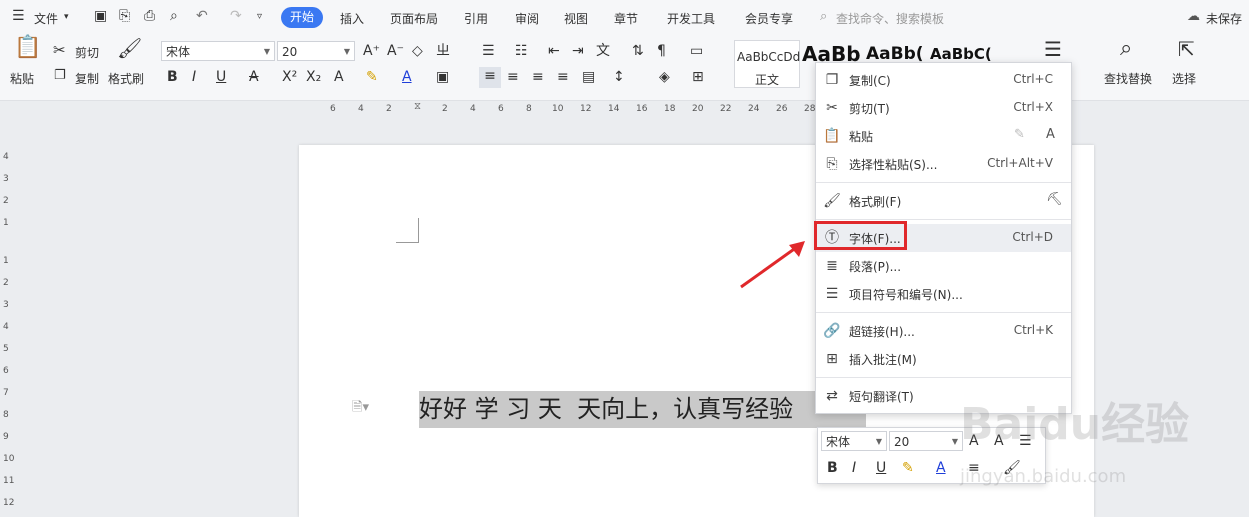  What do you see at coordinates (943, 108) in the screenshot?
I see `menu-item-cut: ✂ 剪切(T) Ctrl+X` at bounding box center [943, 108].